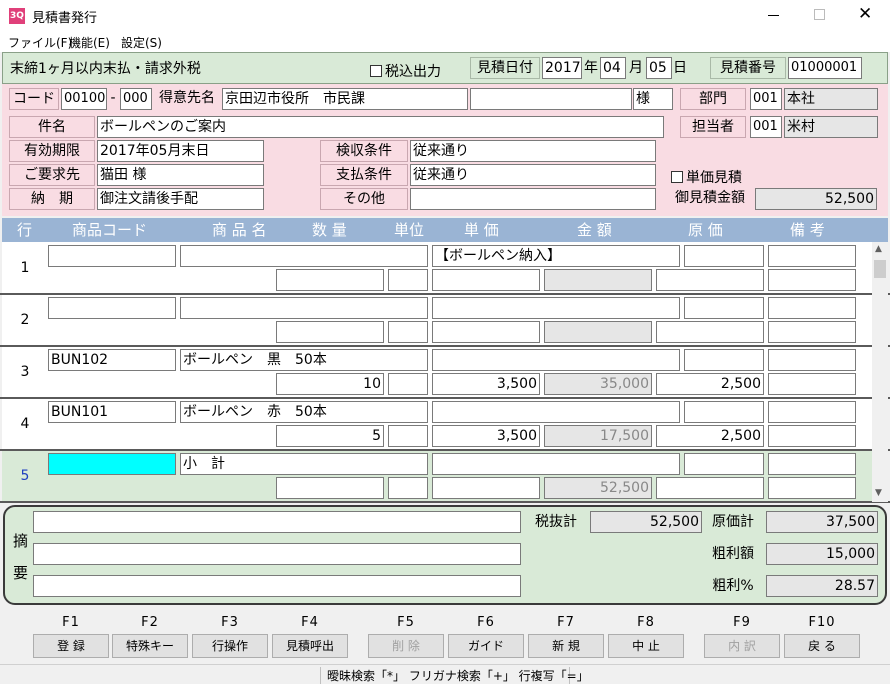 The width and height of the screenshot is (890, 684). I want to click on load-estimate-button: 見積呼出, so click(310, 646).